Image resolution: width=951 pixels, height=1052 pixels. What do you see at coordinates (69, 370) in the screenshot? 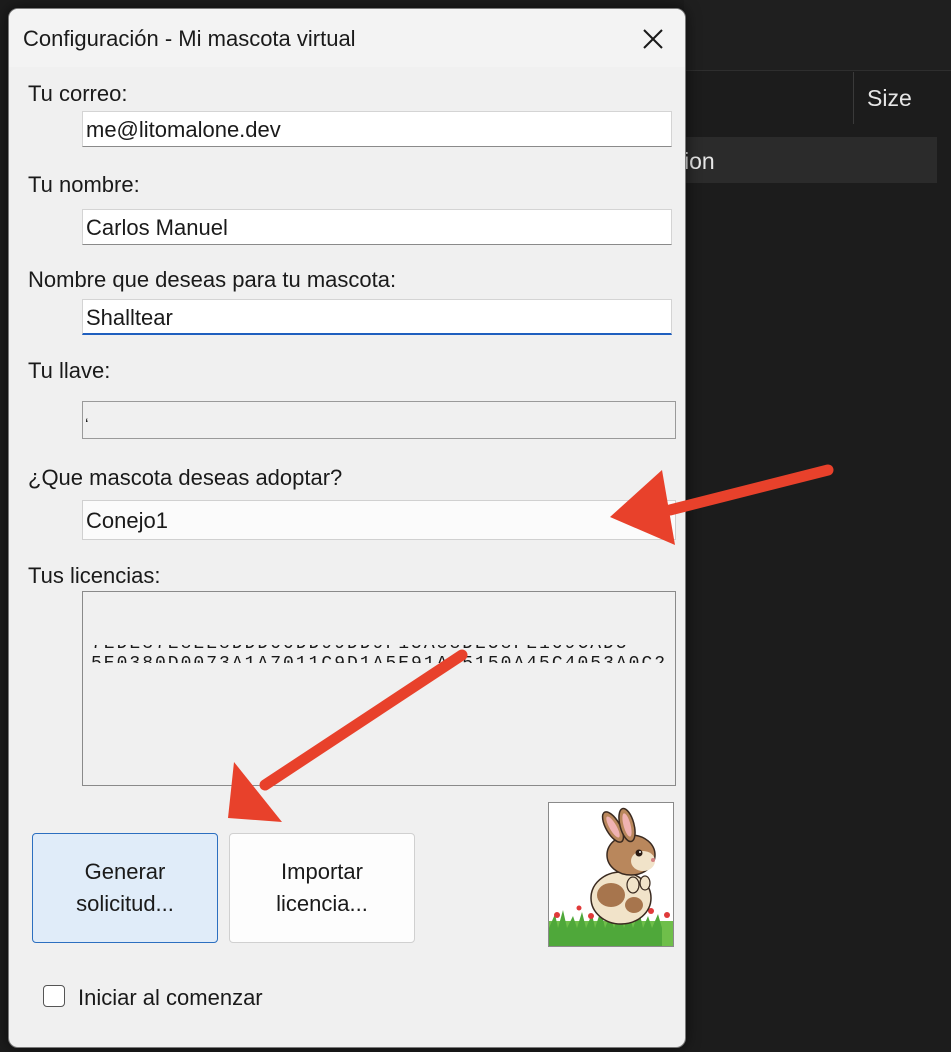
I see `key-label: Tu llave:` at bounding box center [69, 370].